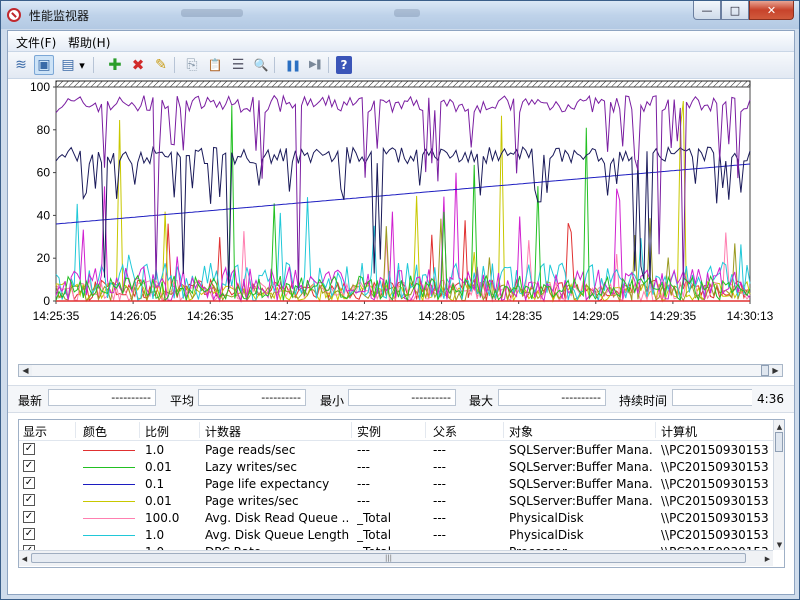 This screenshot has height=600, width=800. Describe the element at coordinates (400, 370) in the screenshot. I see `time-scrollbar: ◀ ▶` at that location.